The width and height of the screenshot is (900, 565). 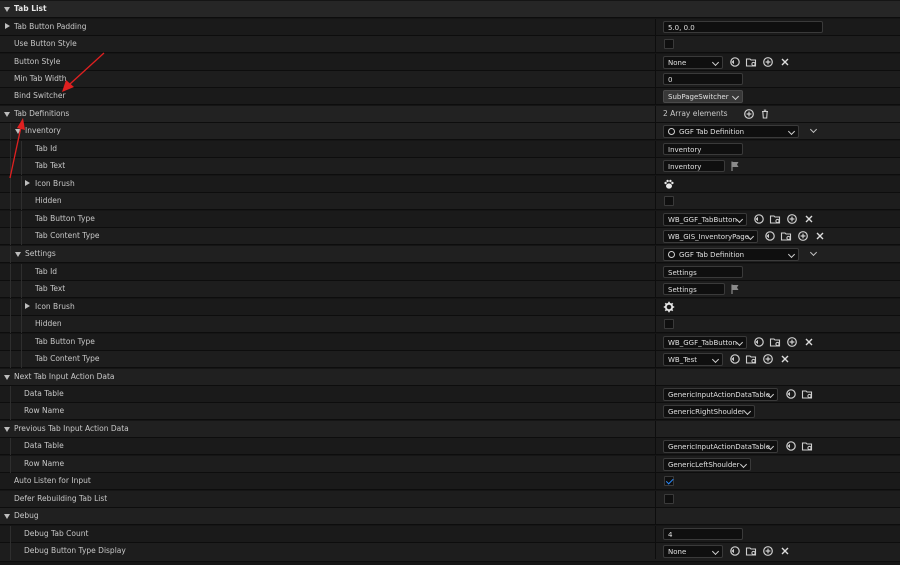 What do you see at coordinates (669, 44) in the screenshot?
I see `use-button-style-checkbox` at bounding box center [669, 44].